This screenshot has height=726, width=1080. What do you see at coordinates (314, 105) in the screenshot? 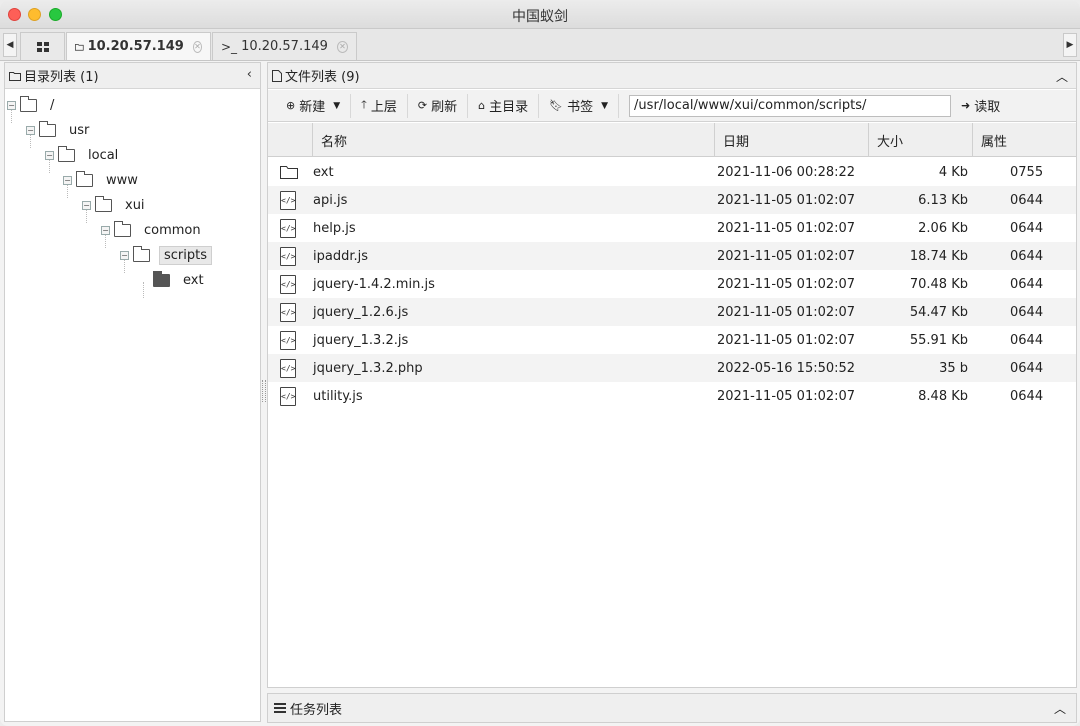
I see `new-button: ⊕ 新建 ▼` at bounding box center [314, 105].